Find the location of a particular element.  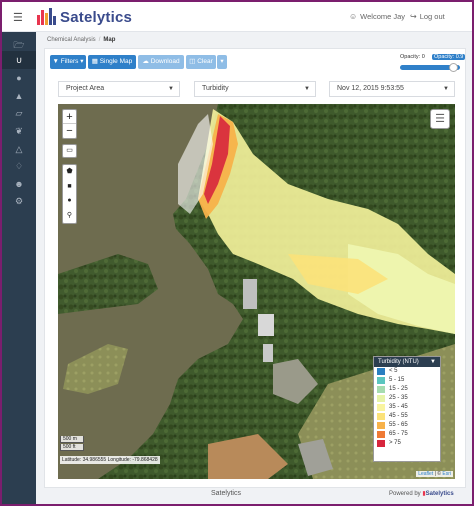

sidebar-item-magnet: ∪ is located at coordinates (19, 60).